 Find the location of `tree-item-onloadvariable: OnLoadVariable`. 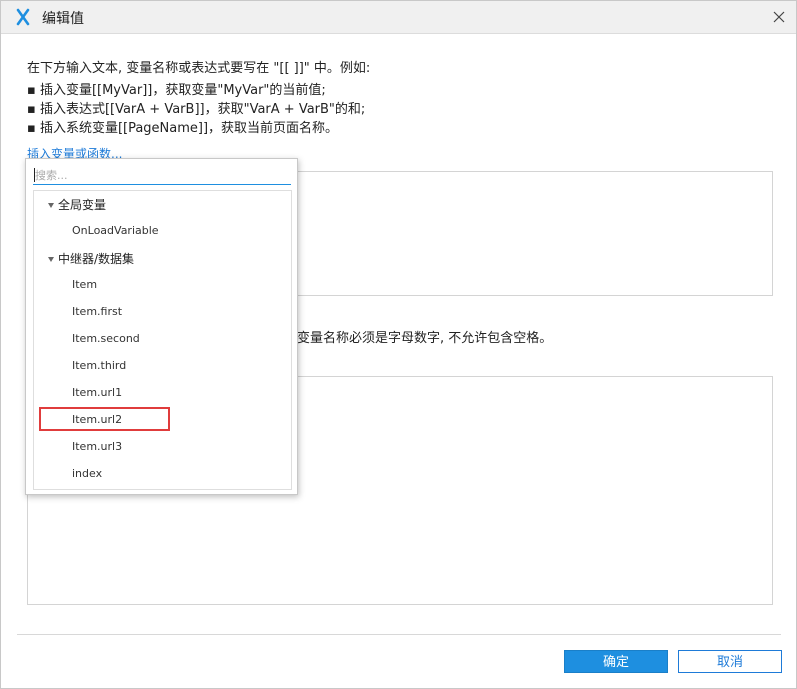

tree-item-onloadvariable: OnLoadVariable is located at coordinates (115, 230).